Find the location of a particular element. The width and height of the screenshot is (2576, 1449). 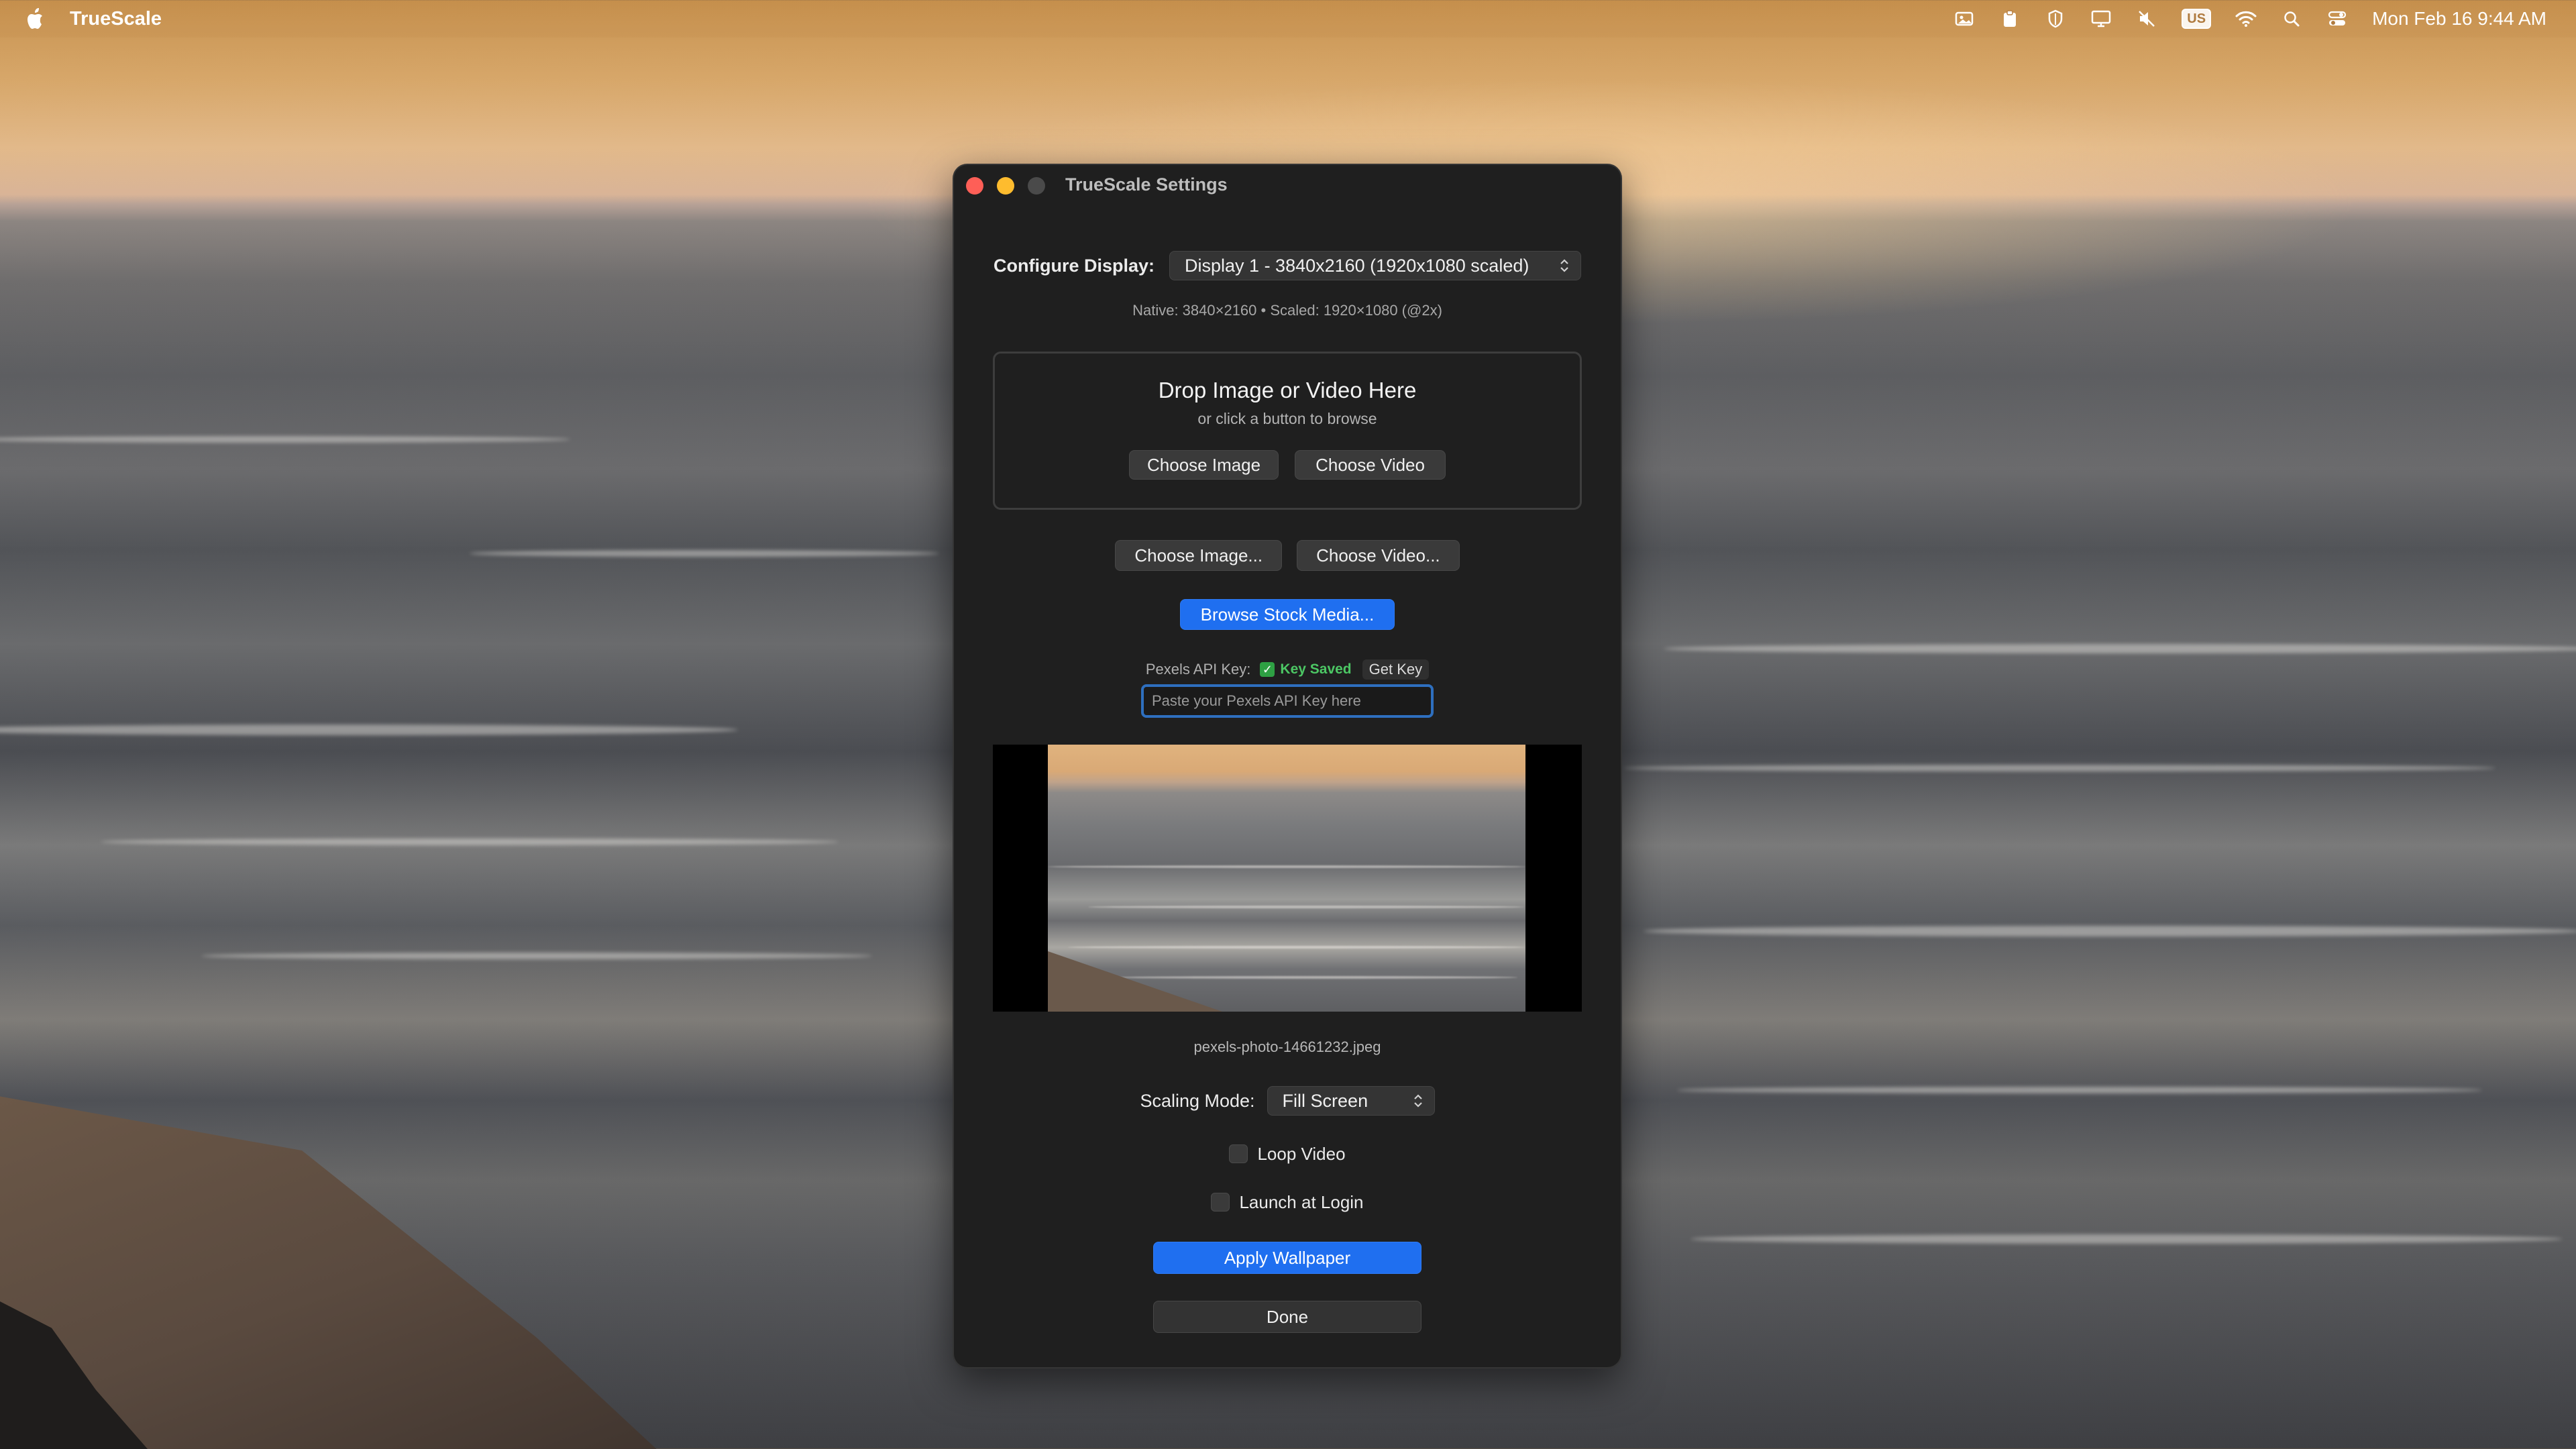

get-key-button: Get Key is located at coordinates (1396, 669).